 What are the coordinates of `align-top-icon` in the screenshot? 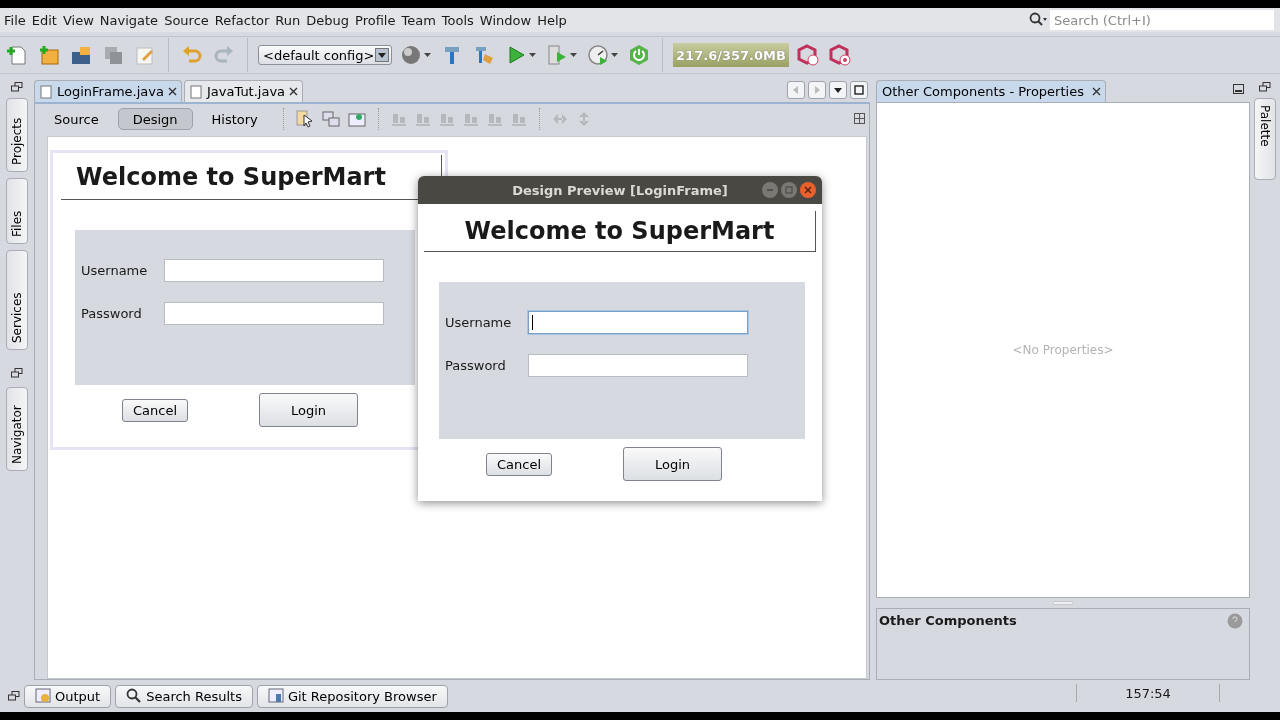 It's located at (470, 119).